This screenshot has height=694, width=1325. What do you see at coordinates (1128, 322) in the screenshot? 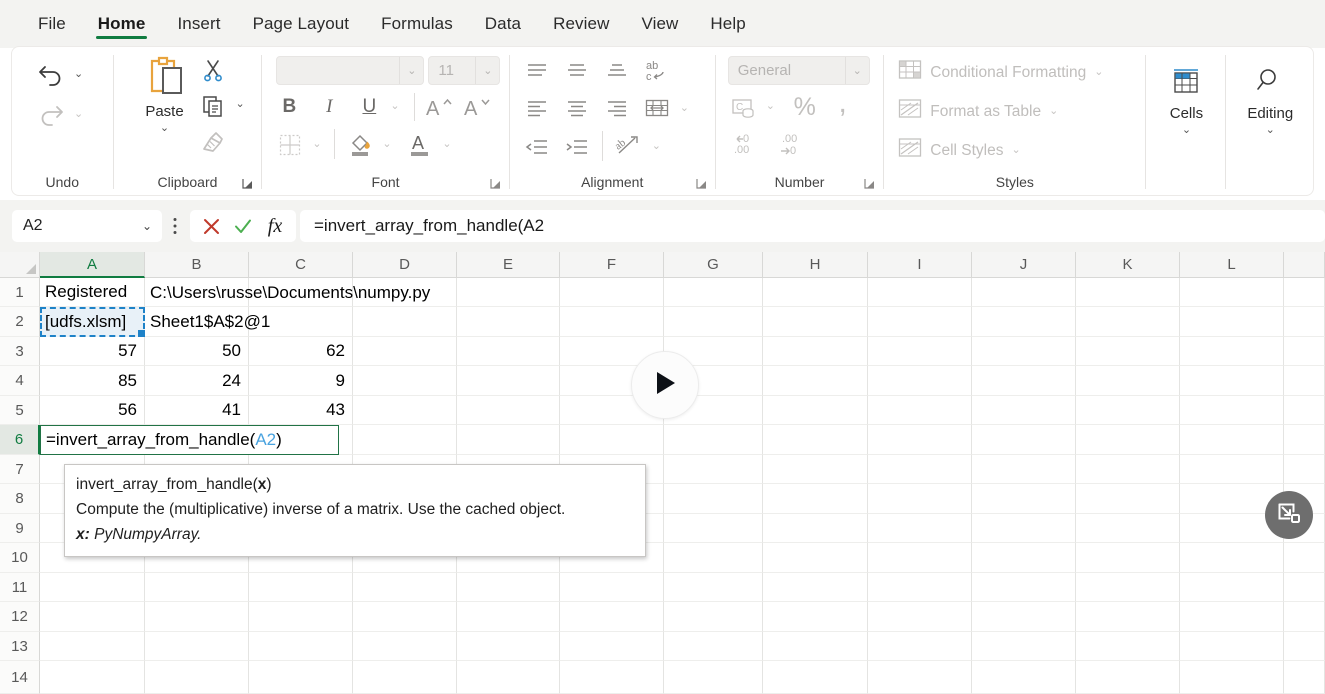
I see `cell-K2` at bounding box center [1128, 322].